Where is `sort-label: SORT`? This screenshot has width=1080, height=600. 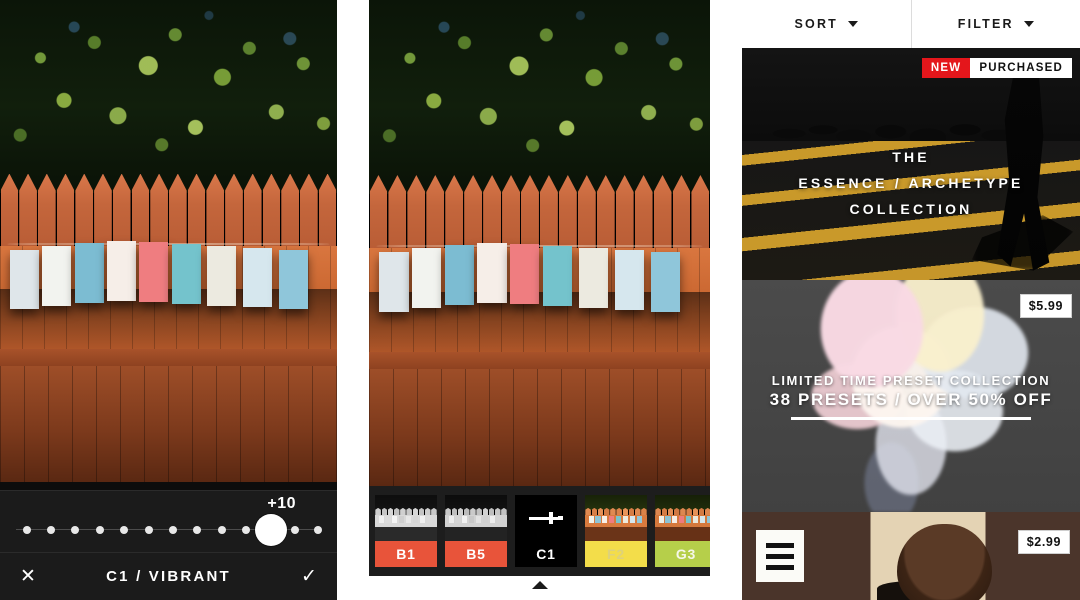
sort-label: SORT is located at coordinates (816, 24).